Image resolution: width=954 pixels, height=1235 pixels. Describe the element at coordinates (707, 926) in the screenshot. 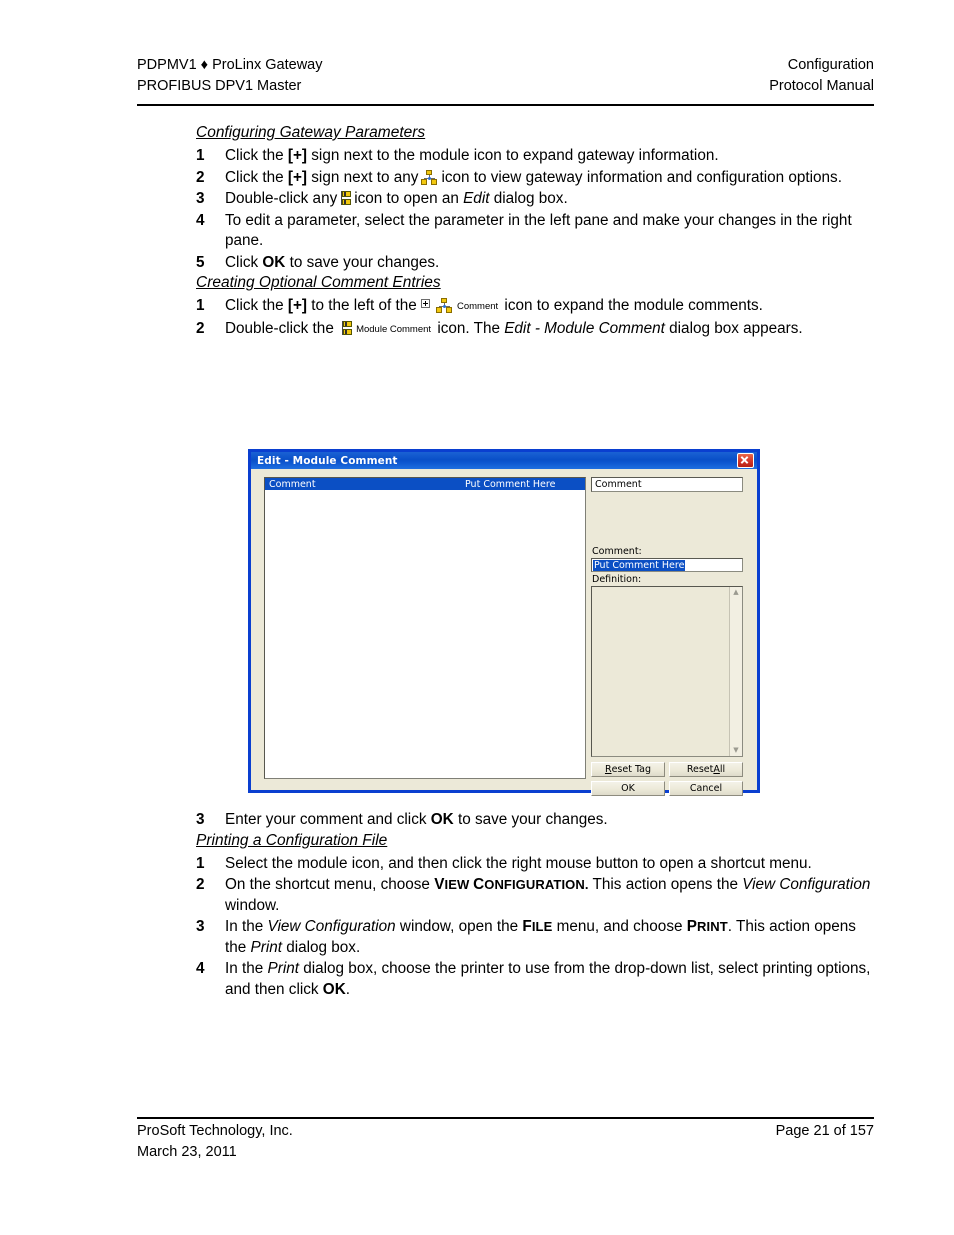

I see `menu-item-print: PRINT` at that location.